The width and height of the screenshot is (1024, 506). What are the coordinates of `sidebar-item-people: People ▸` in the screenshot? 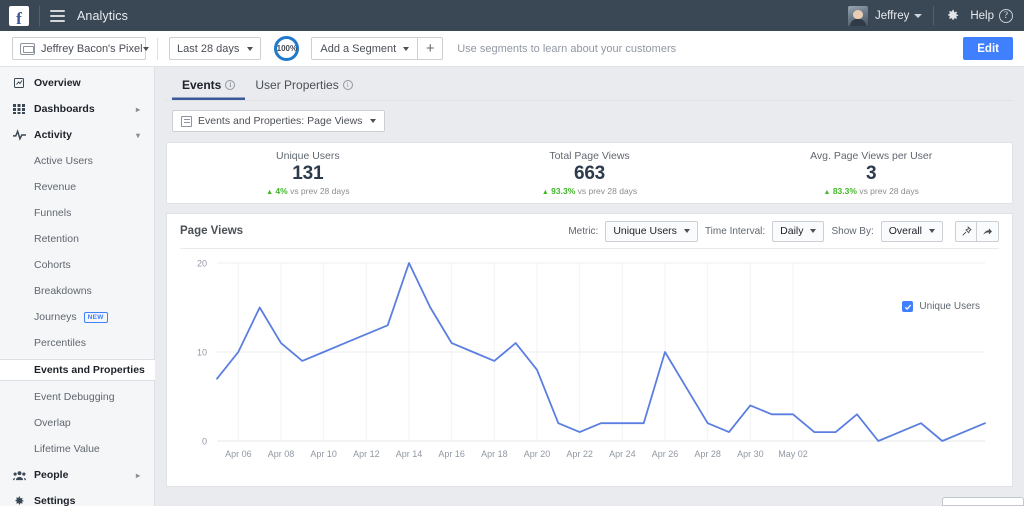 It's located at (77, 475).